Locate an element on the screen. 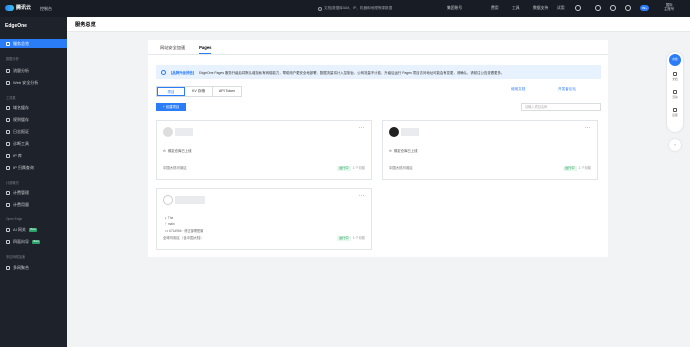 The image size is (690, 347). segment-control: 项目 KV 存储 API Token is located at coordinates (199, 91).